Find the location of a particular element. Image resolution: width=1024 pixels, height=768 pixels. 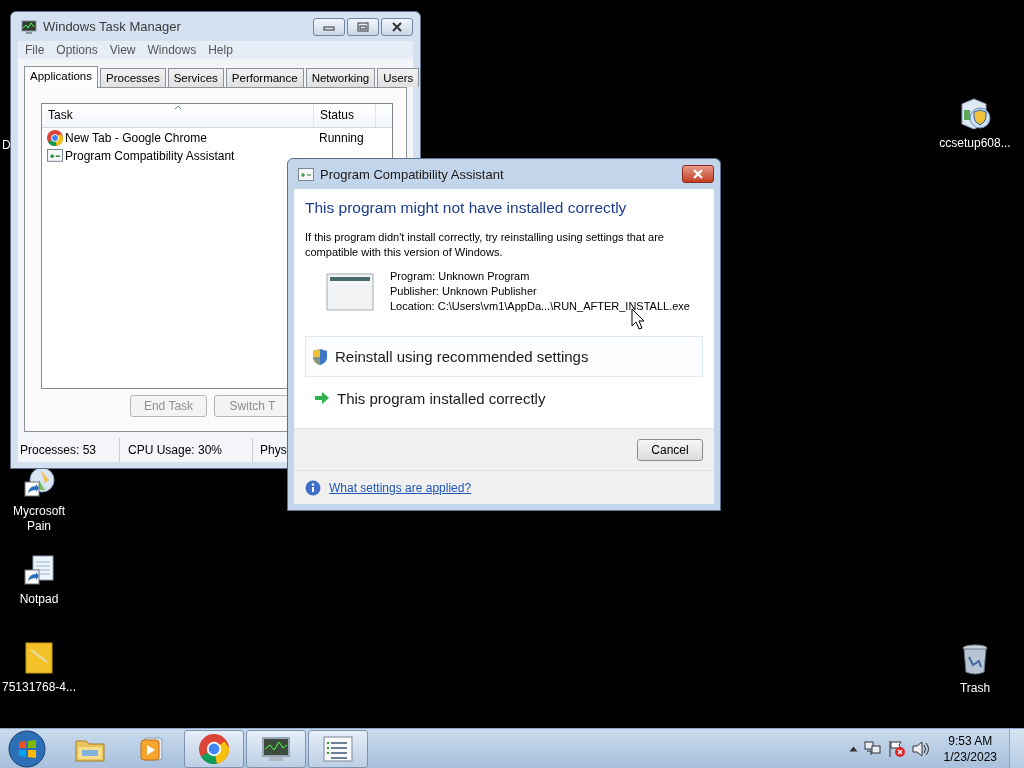

message-text: If this program didn't install correctly, try reinstalling using settings that are compatible with this version of Windows. is located at coordinates (485, 245).